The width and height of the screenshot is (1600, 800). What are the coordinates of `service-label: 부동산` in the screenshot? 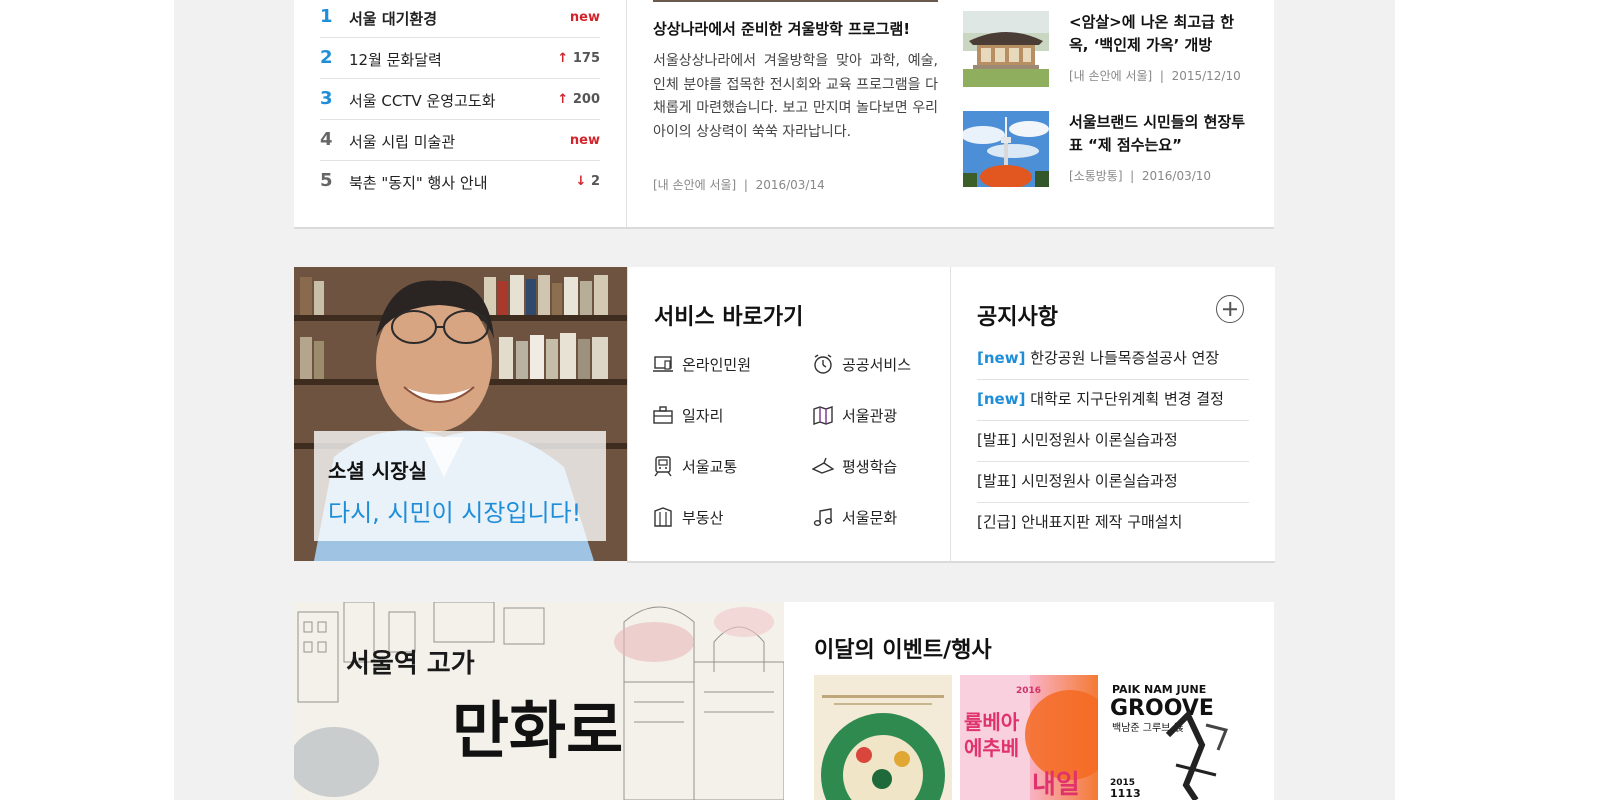 It's located at (703, 518).